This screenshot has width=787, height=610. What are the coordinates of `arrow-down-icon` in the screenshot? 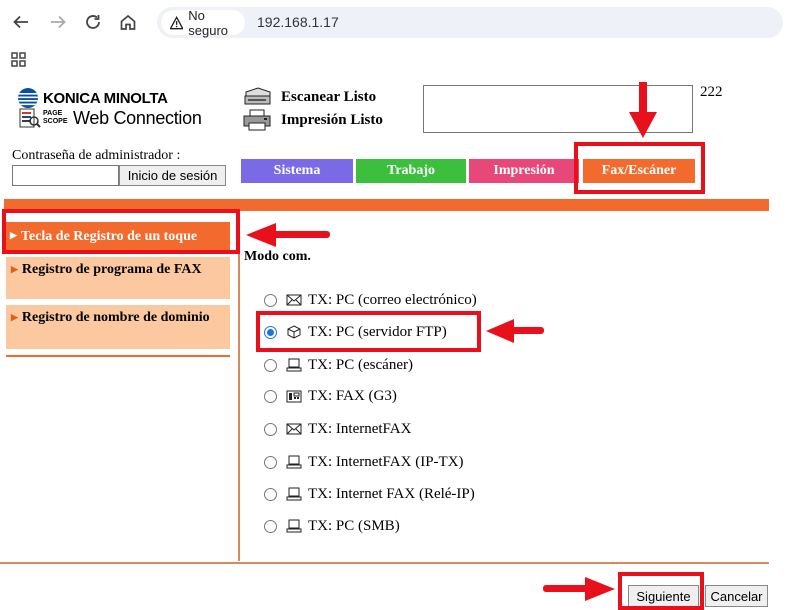 It's located at (643, 110).